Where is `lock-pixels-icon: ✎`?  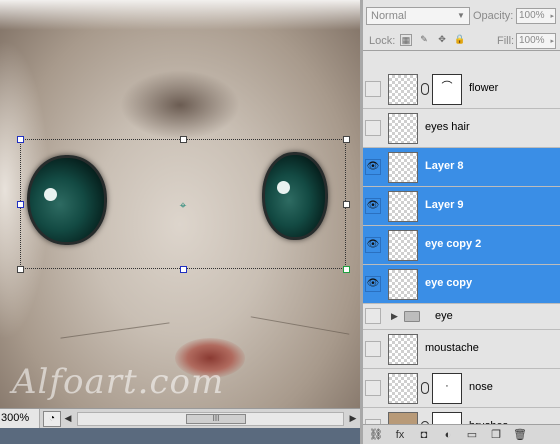
lock-pixels-icon: ✎ is located at coordinates (424, 40).